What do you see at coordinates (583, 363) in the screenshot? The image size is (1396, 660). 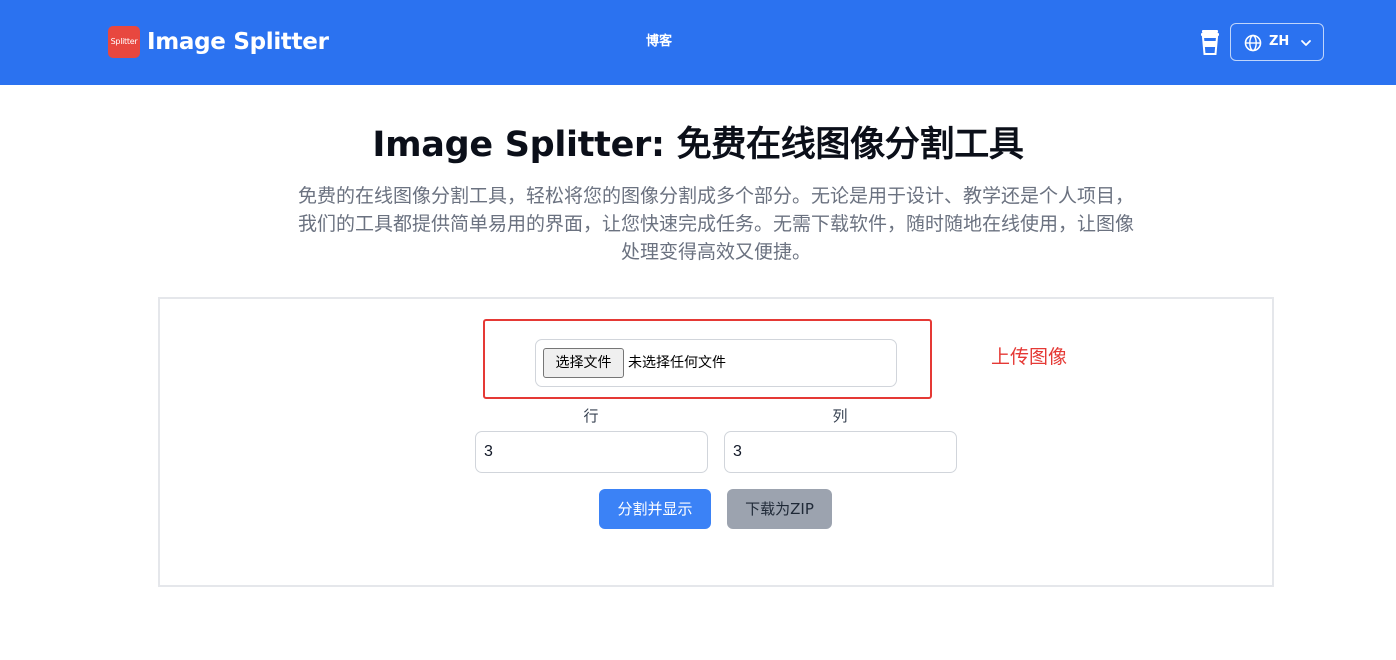 I see `choose-file-button: 选择文件` at bounding box center [583, 363].